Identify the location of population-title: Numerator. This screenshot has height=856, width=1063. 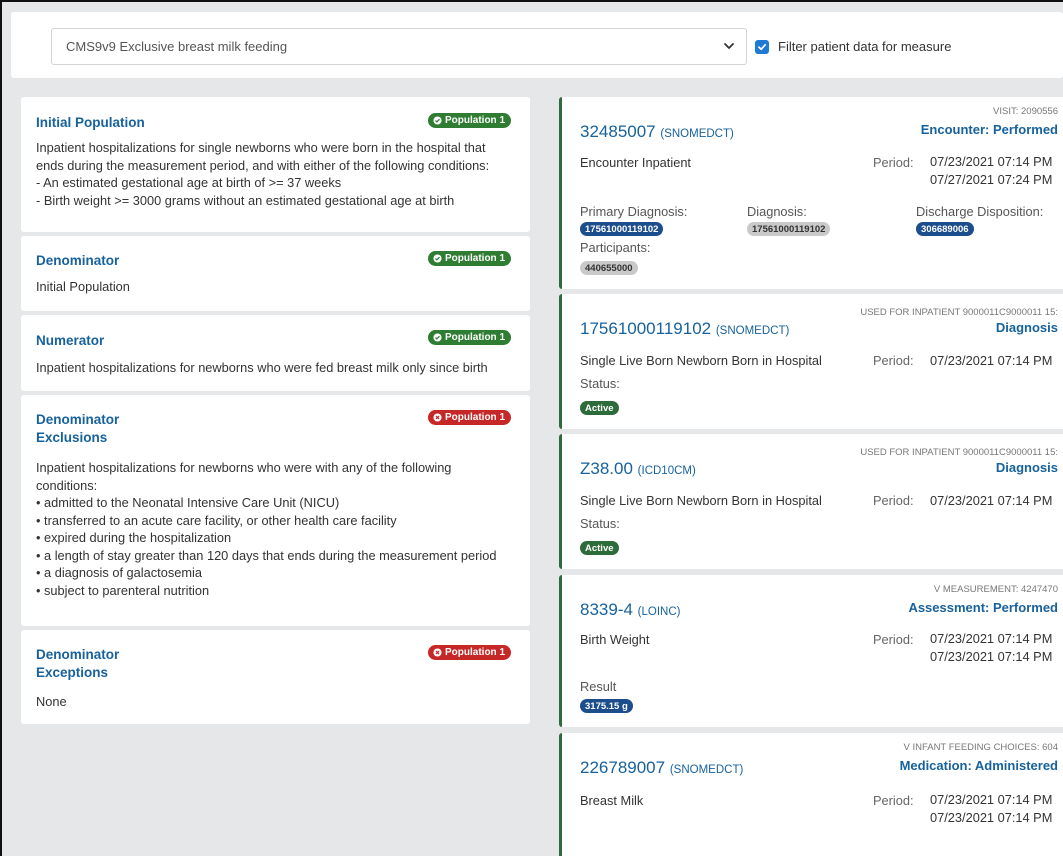
(70, 340).